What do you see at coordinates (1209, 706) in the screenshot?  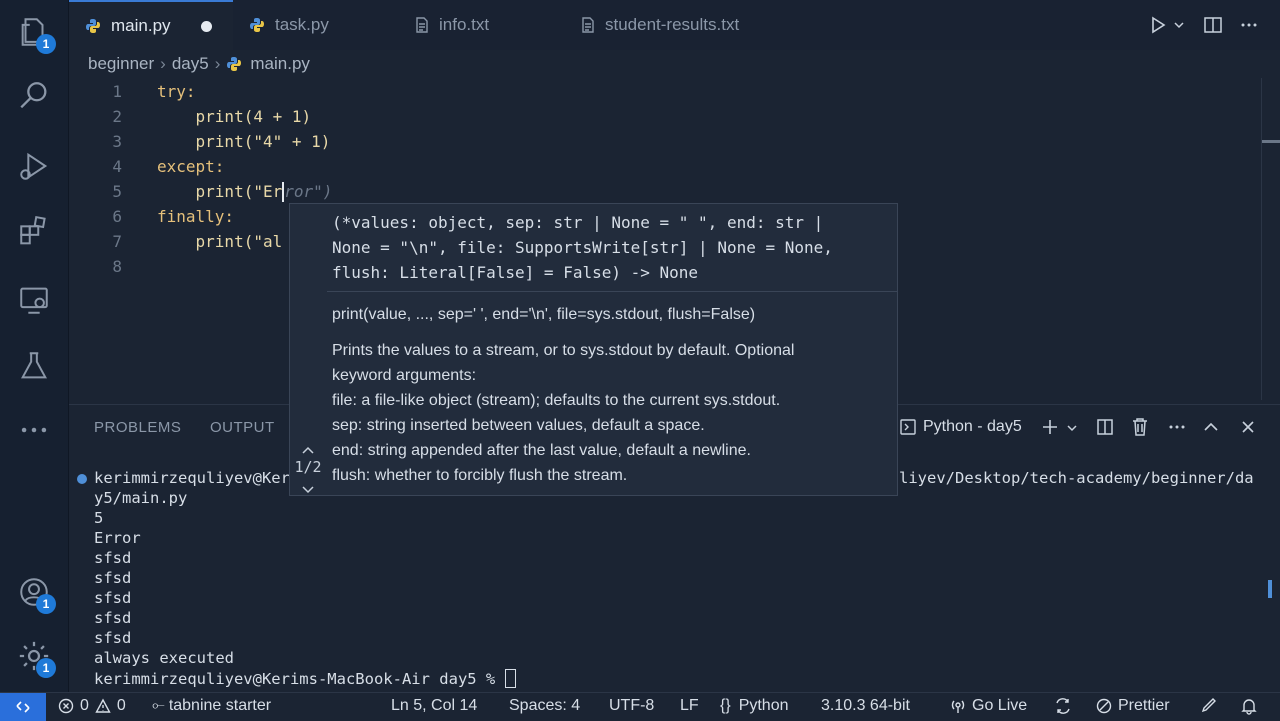 I see `feedback-icon` at bounding box center [1209, 706].